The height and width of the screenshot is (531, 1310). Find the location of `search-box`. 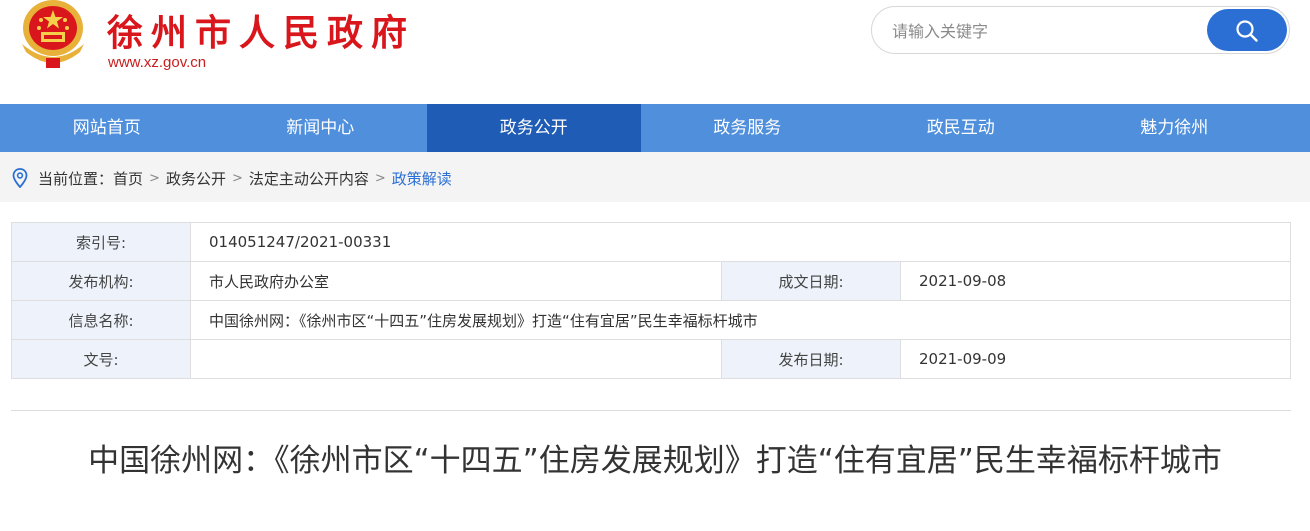

search-box is located at coordinates (1080, 30).